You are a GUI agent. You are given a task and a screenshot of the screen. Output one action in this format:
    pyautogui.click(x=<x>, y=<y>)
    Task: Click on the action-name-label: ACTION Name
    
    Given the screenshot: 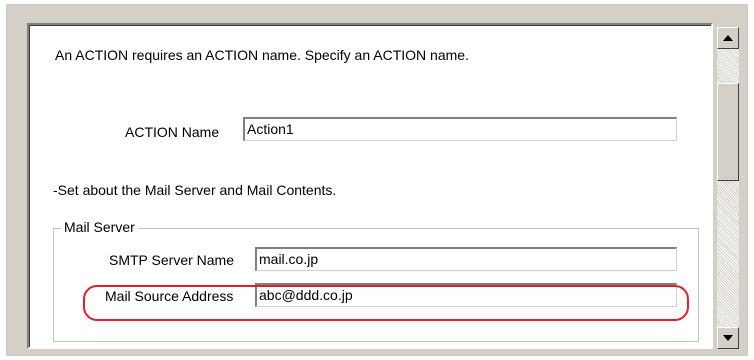 What is the action you would take?
    pyautogui.click(x=172, y=132)
    